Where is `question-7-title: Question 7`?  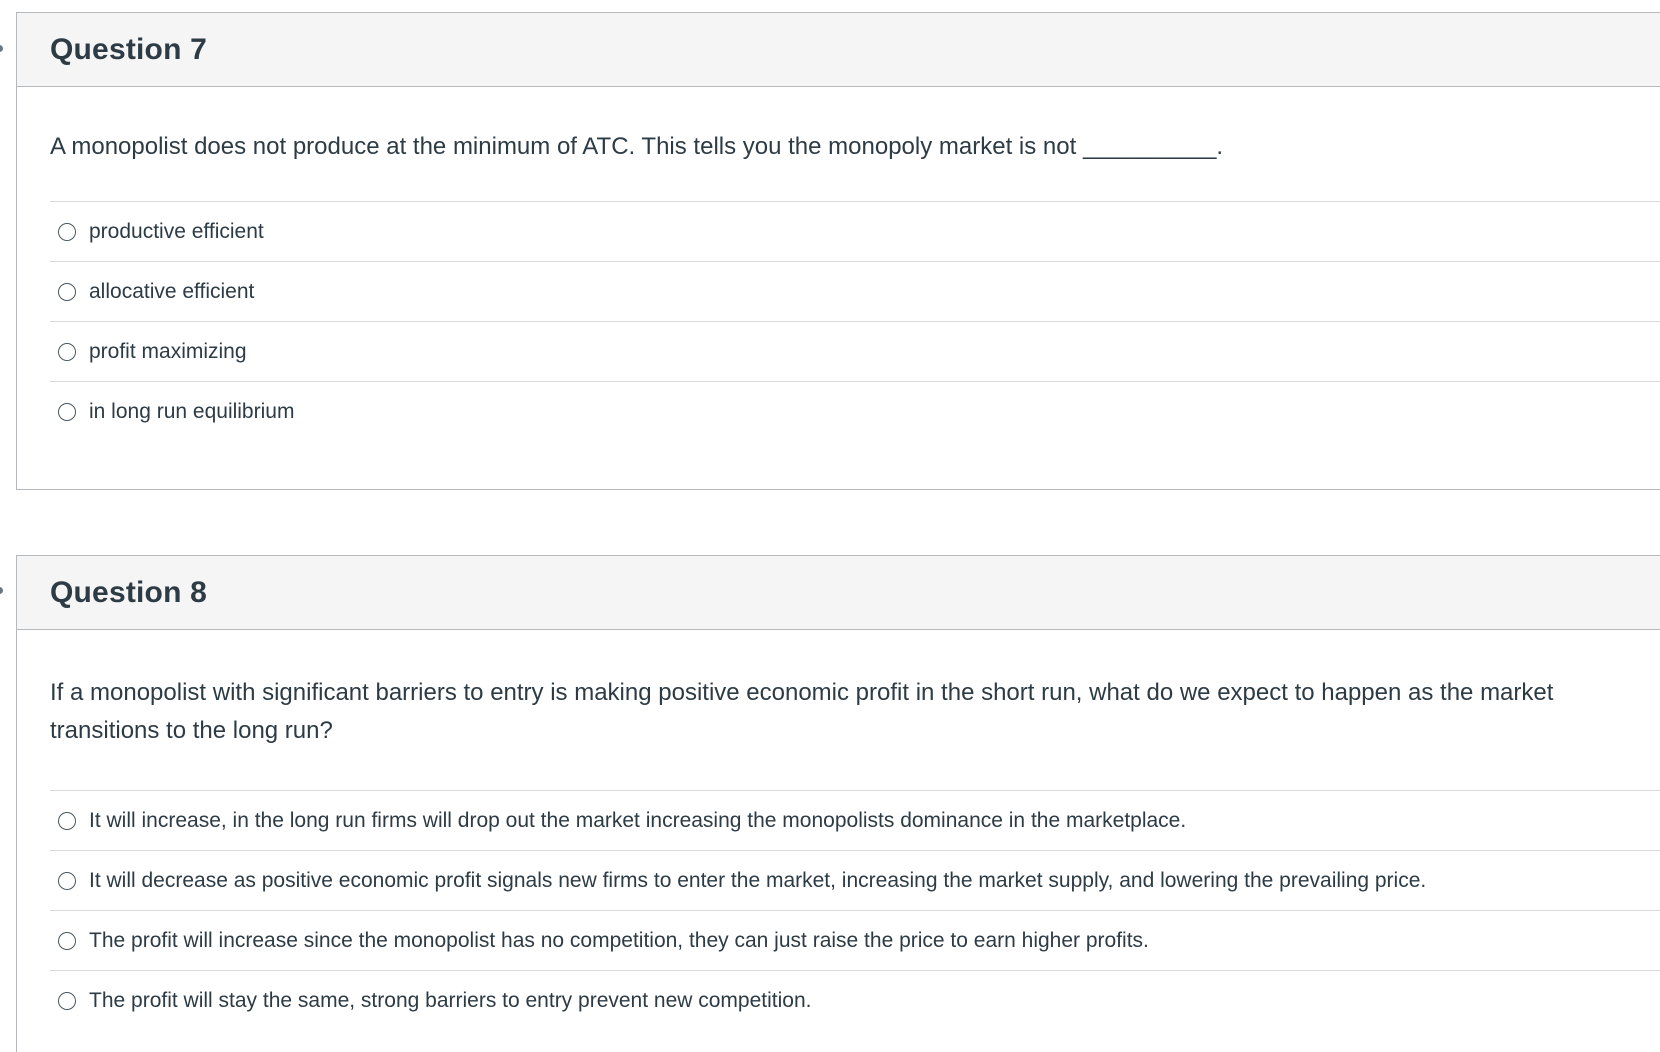 question-7-title: Question 7 is located at coordinates (129, 49).